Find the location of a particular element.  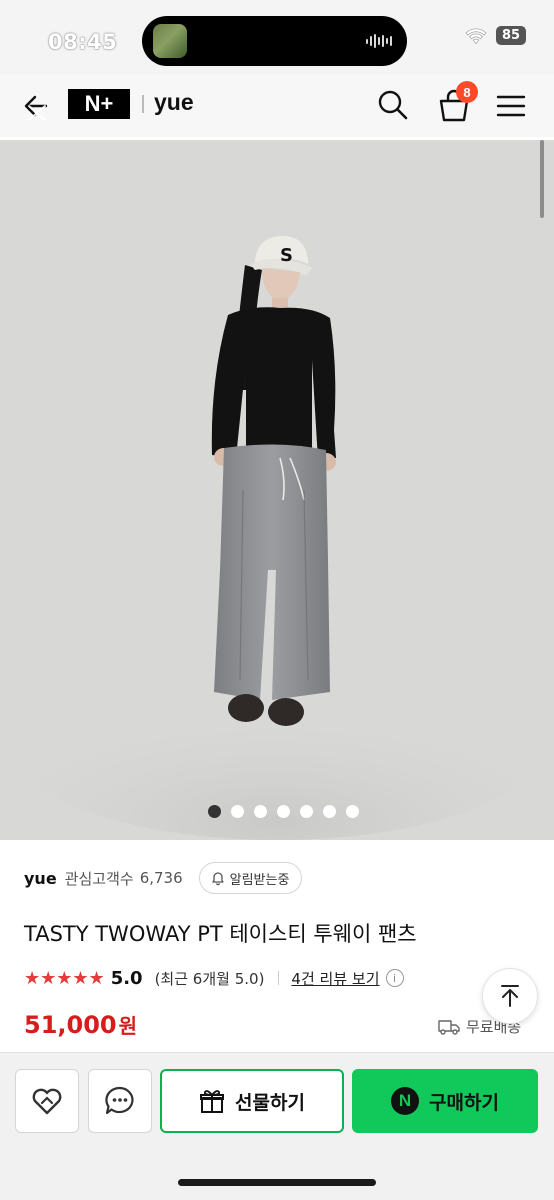

delivery-truck-icon is located at coordinates (449, 1027).